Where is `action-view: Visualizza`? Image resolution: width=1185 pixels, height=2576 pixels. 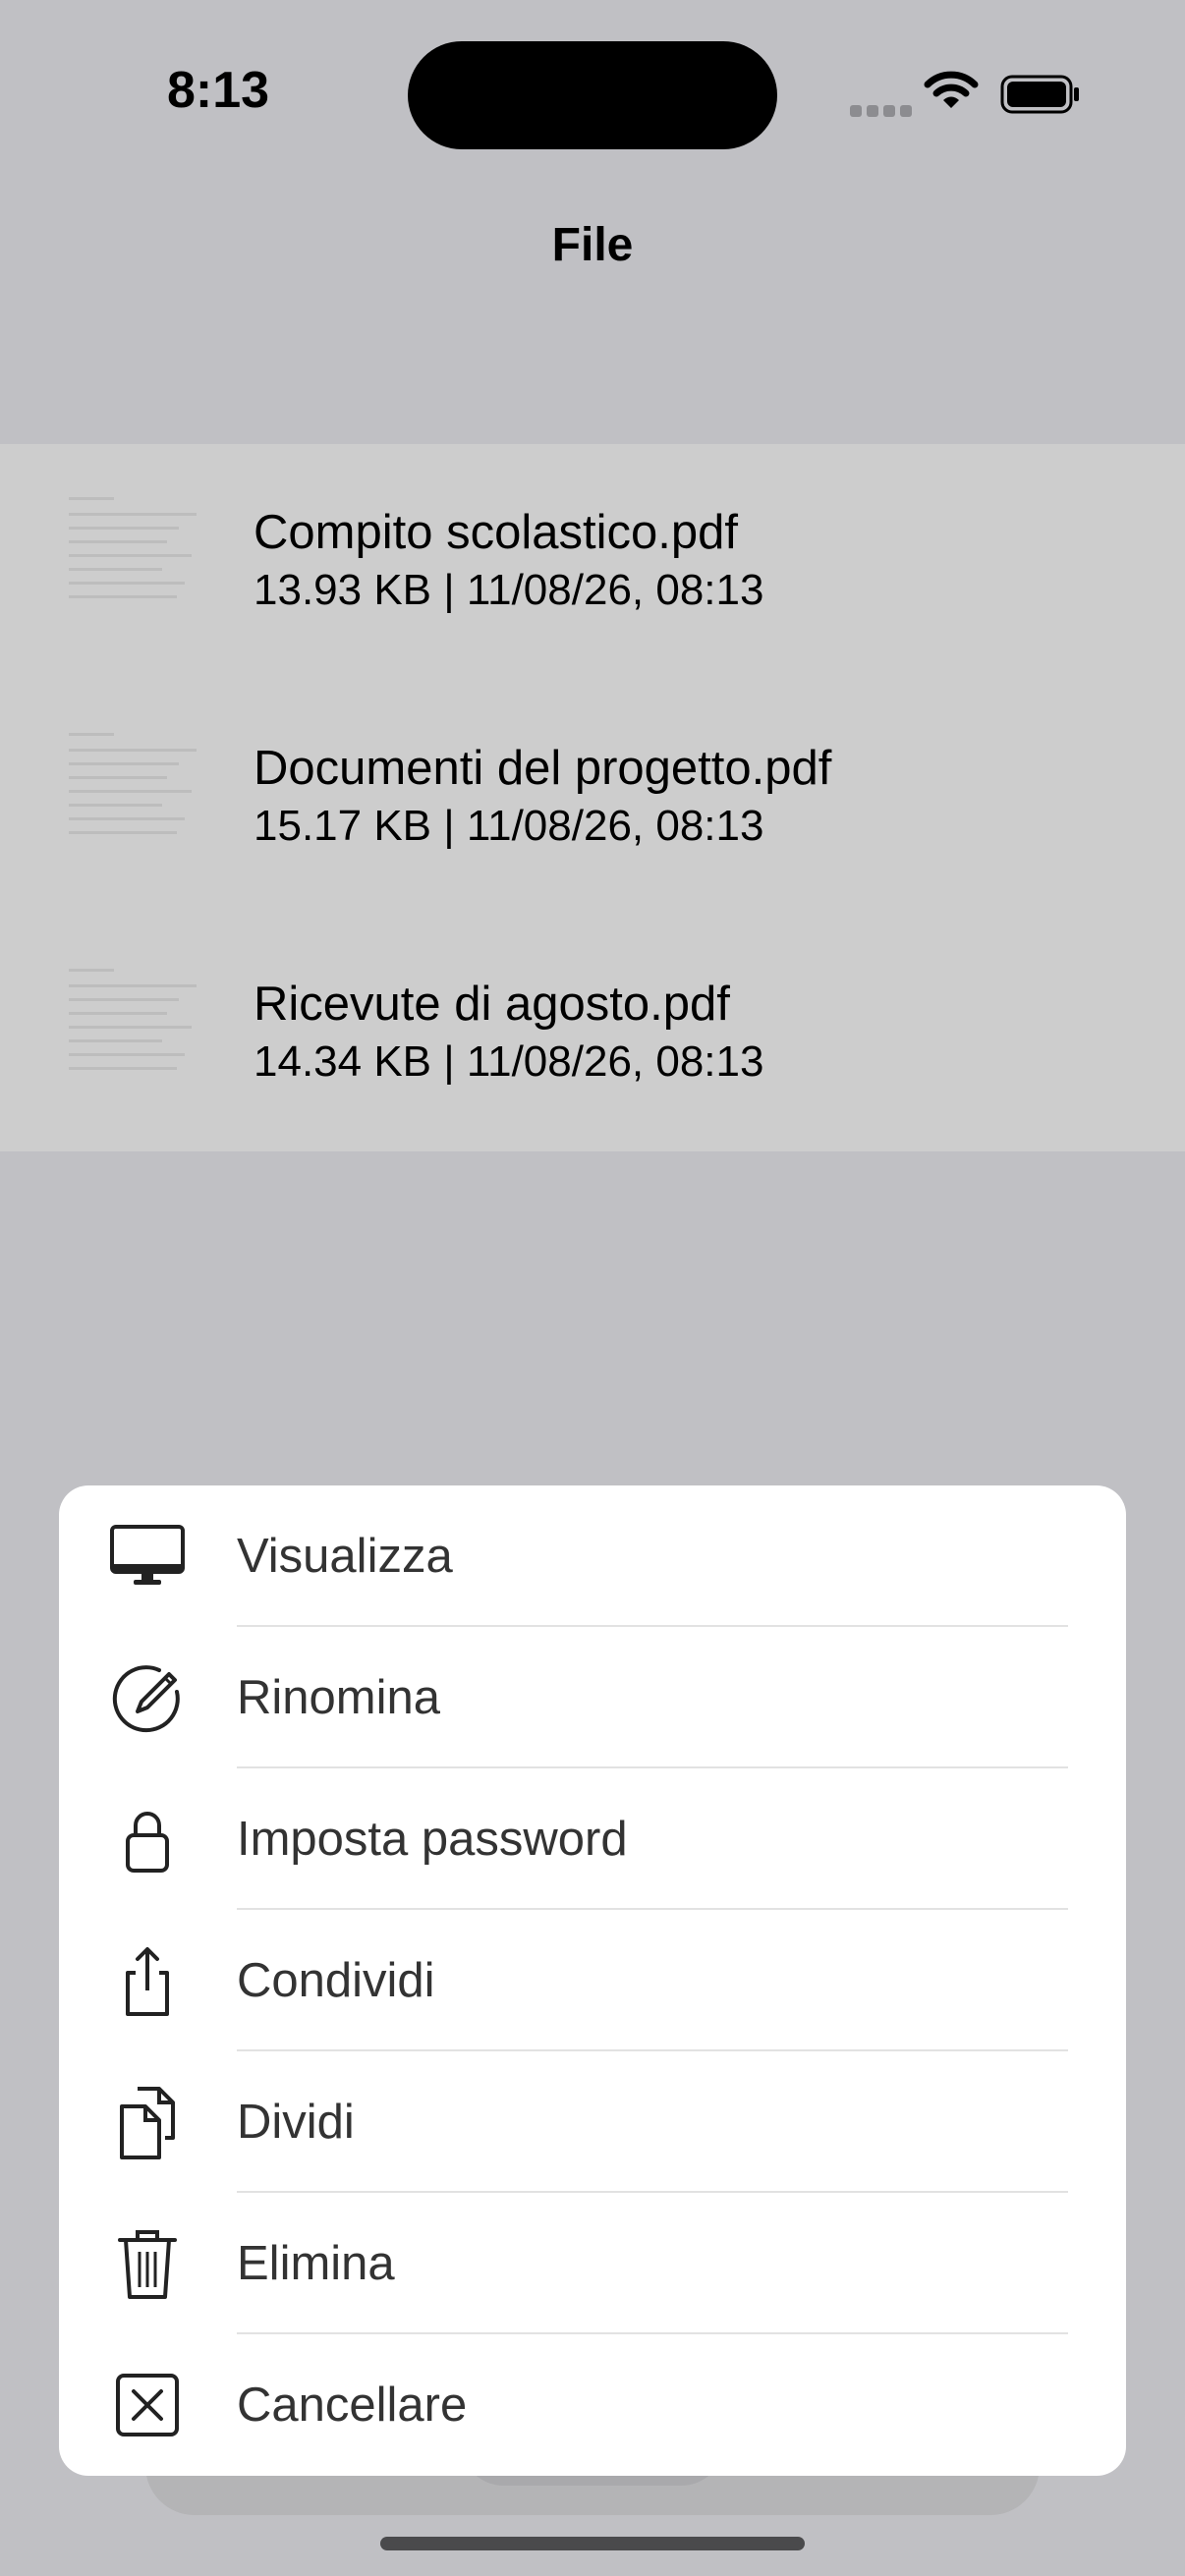
action-view: Visualizza is located at coordinates (592, 1556).